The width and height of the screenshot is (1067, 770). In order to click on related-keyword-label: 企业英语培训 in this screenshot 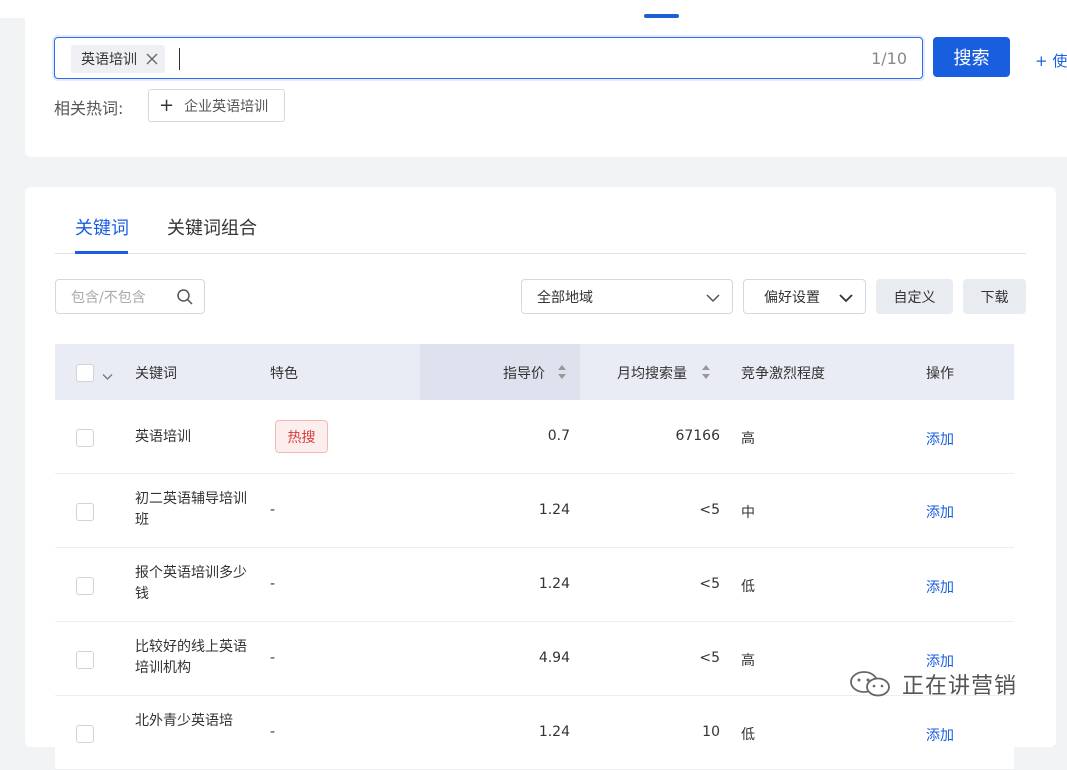, I will do `click(226, 106)`.